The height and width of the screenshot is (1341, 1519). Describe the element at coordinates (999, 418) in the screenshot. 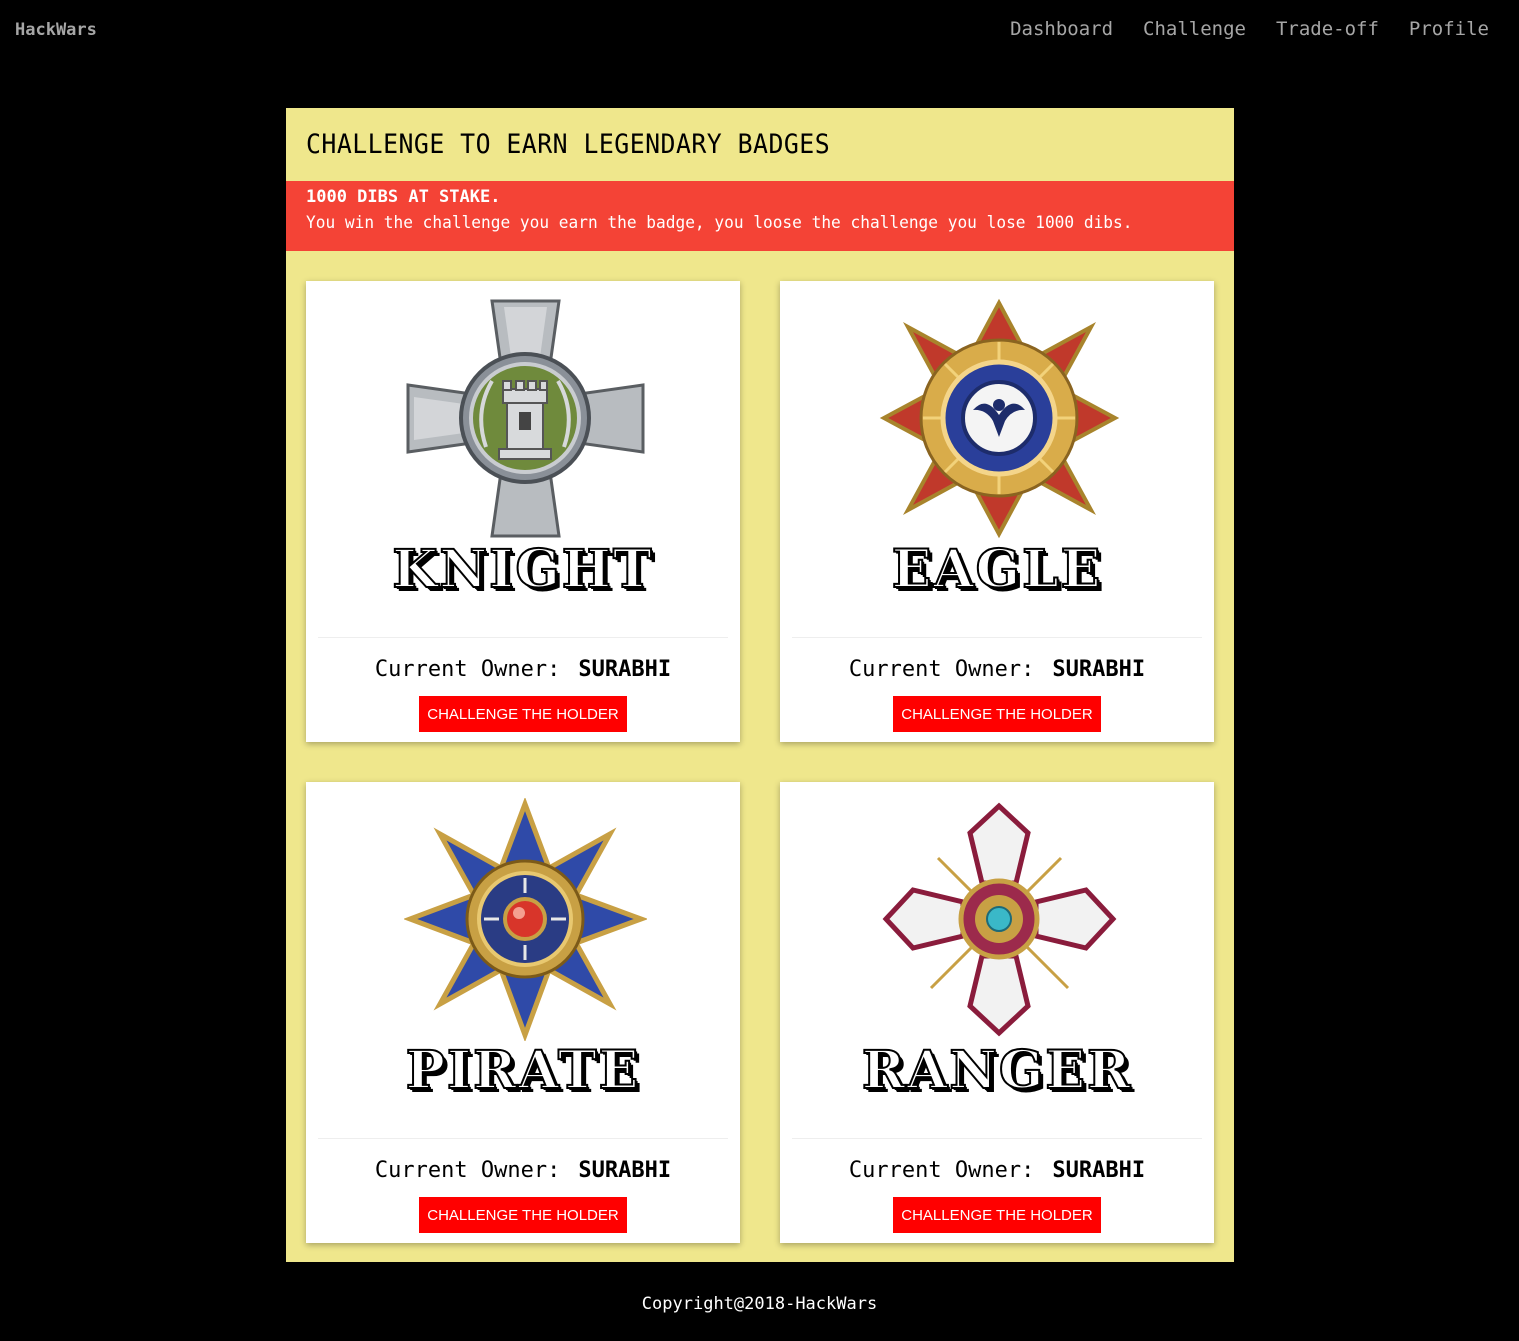

I see `eagle-badge-icon` at that location.